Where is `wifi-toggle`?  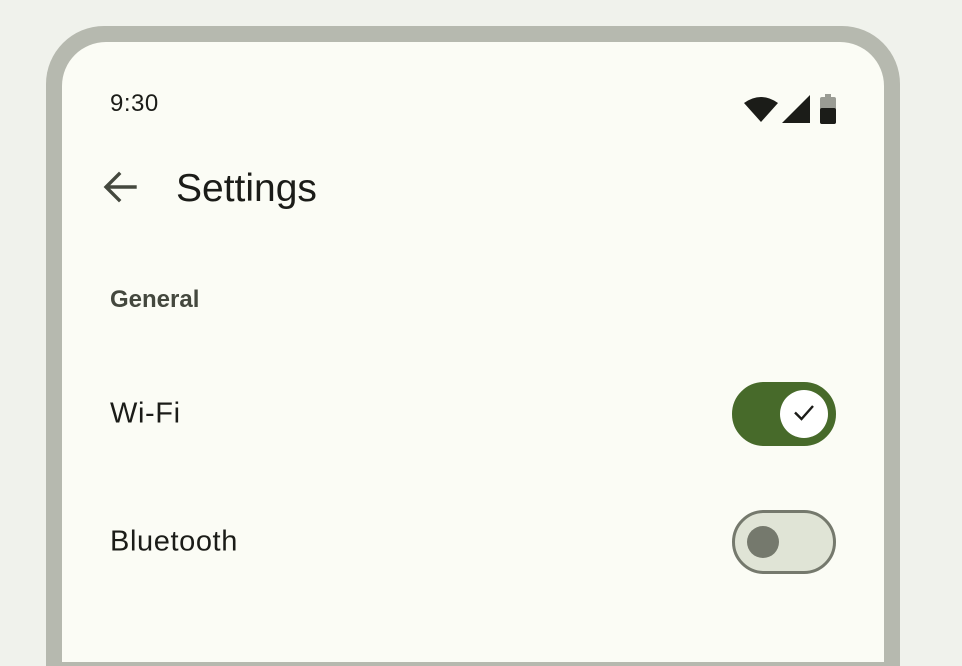
wifi-toggle is located at coordinates (784, 414).